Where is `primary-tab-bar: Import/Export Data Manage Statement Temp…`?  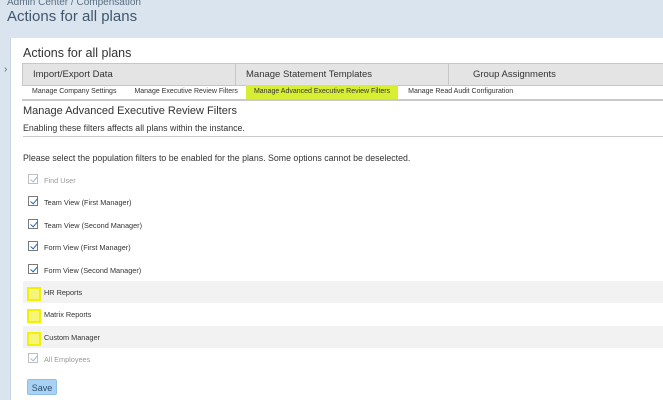 primary-tab-bar: Import/Export Data Manage Statement Temp… is located at coordinates (342, 74).